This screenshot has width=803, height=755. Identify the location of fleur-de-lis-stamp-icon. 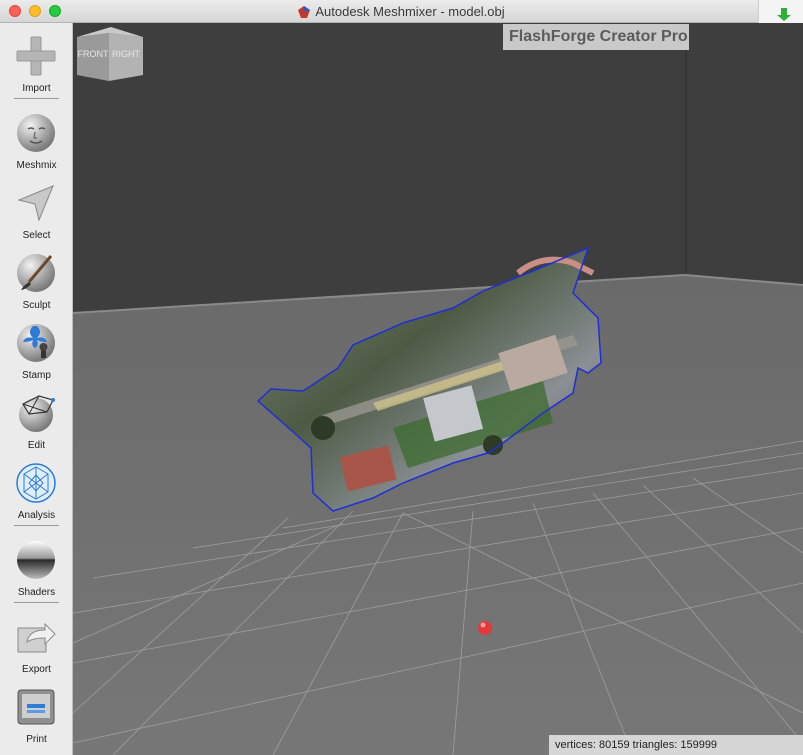
(36, 343).